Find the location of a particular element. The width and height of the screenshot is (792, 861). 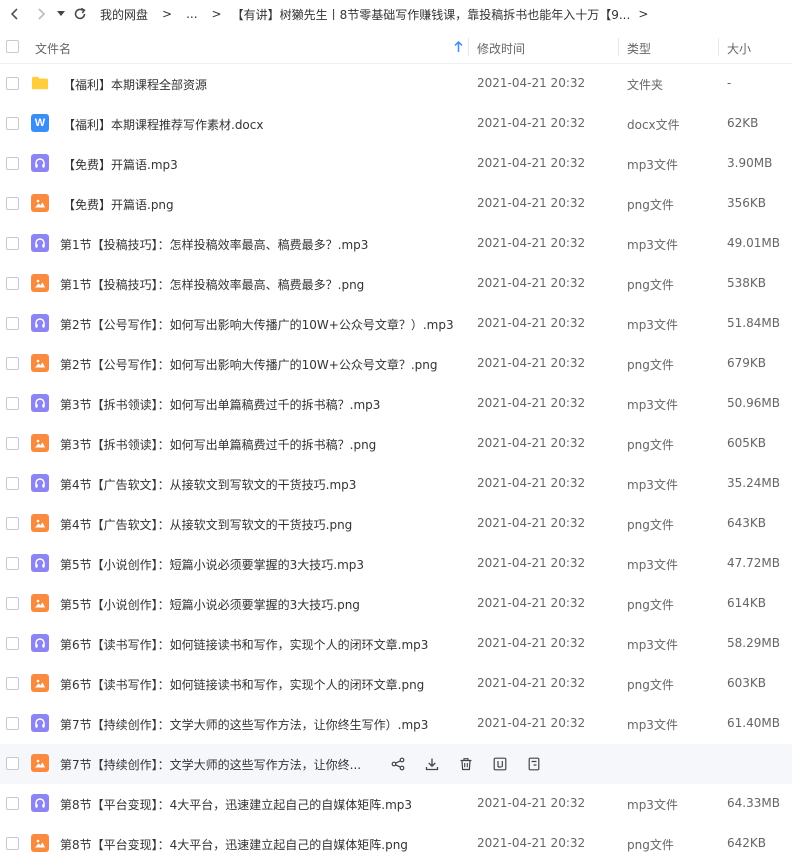

file-name: 第7节【持续创作】：文学大师的这些写作方法，让你终生写作）.mp3 is located at coordinates (244, 724).